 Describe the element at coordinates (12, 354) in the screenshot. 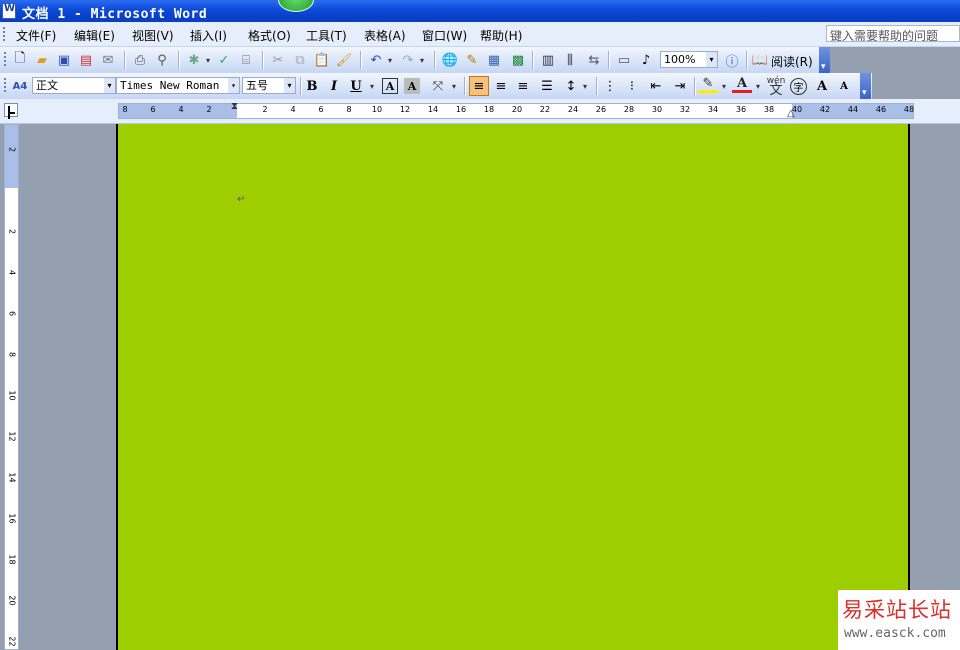

I see `vertical-ruler-tick-label: 8` at that location.